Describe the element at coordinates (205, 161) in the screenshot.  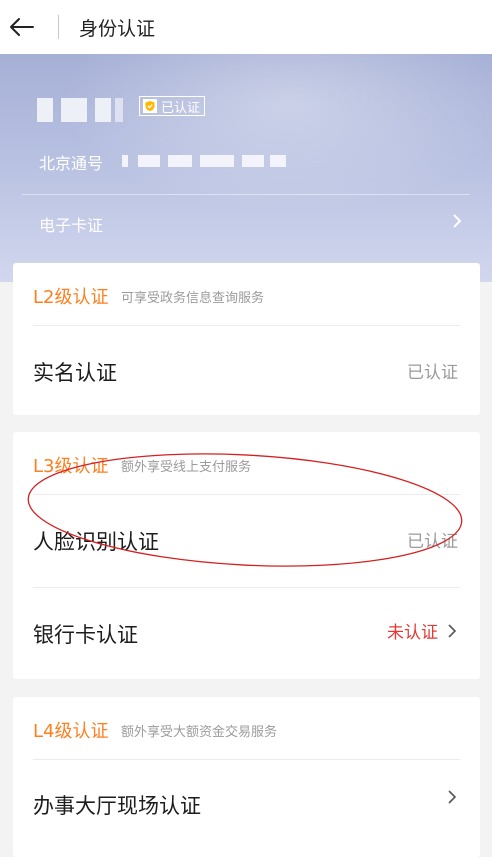
I see `account-number-blurred` at that location.